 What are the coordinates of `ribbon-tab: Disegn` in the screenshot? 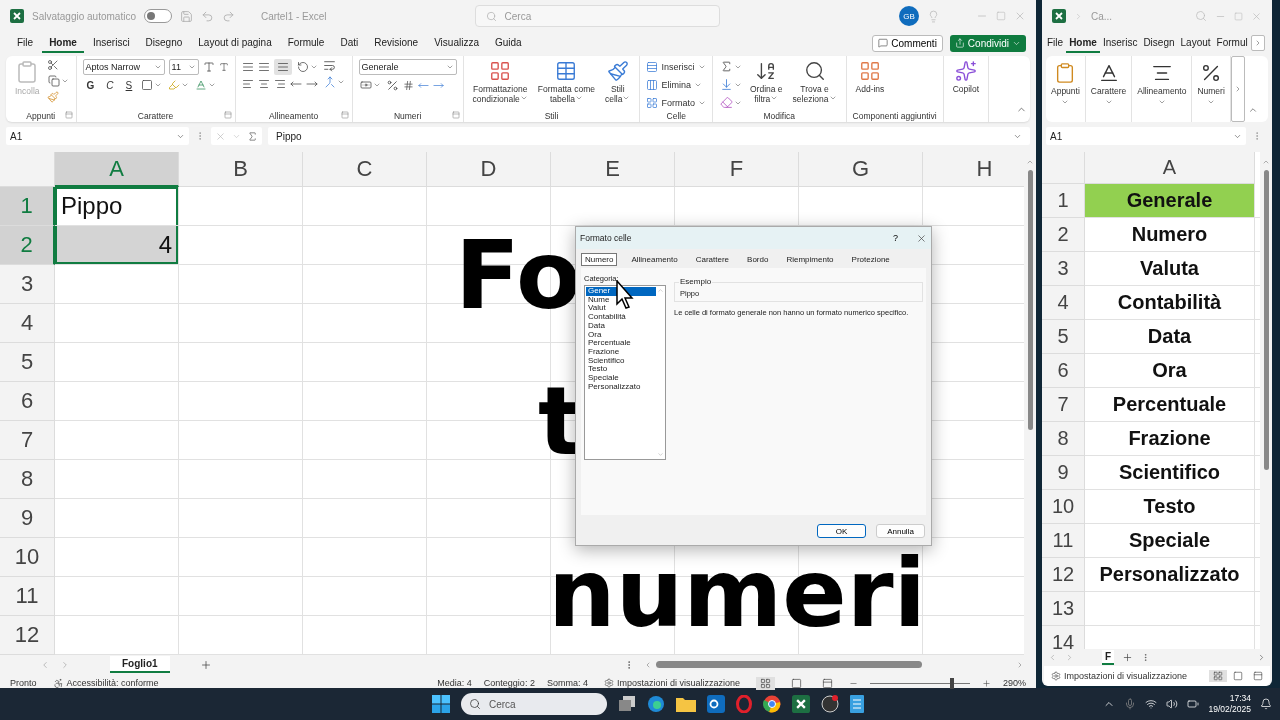 It's located at (1159, 43).